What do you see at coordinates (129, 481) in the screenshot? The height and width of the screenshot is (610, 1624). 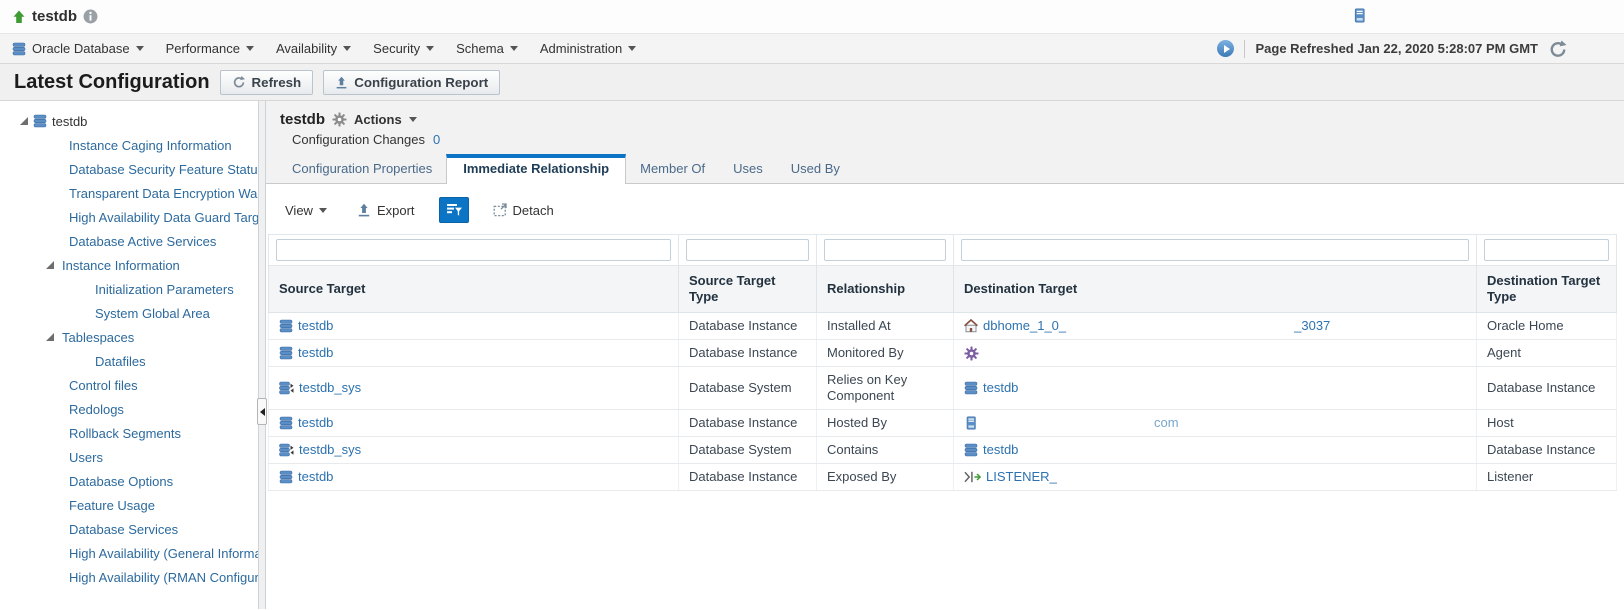 I see `tree-item-database-options: Database Options` at bounding box center [129, 481].